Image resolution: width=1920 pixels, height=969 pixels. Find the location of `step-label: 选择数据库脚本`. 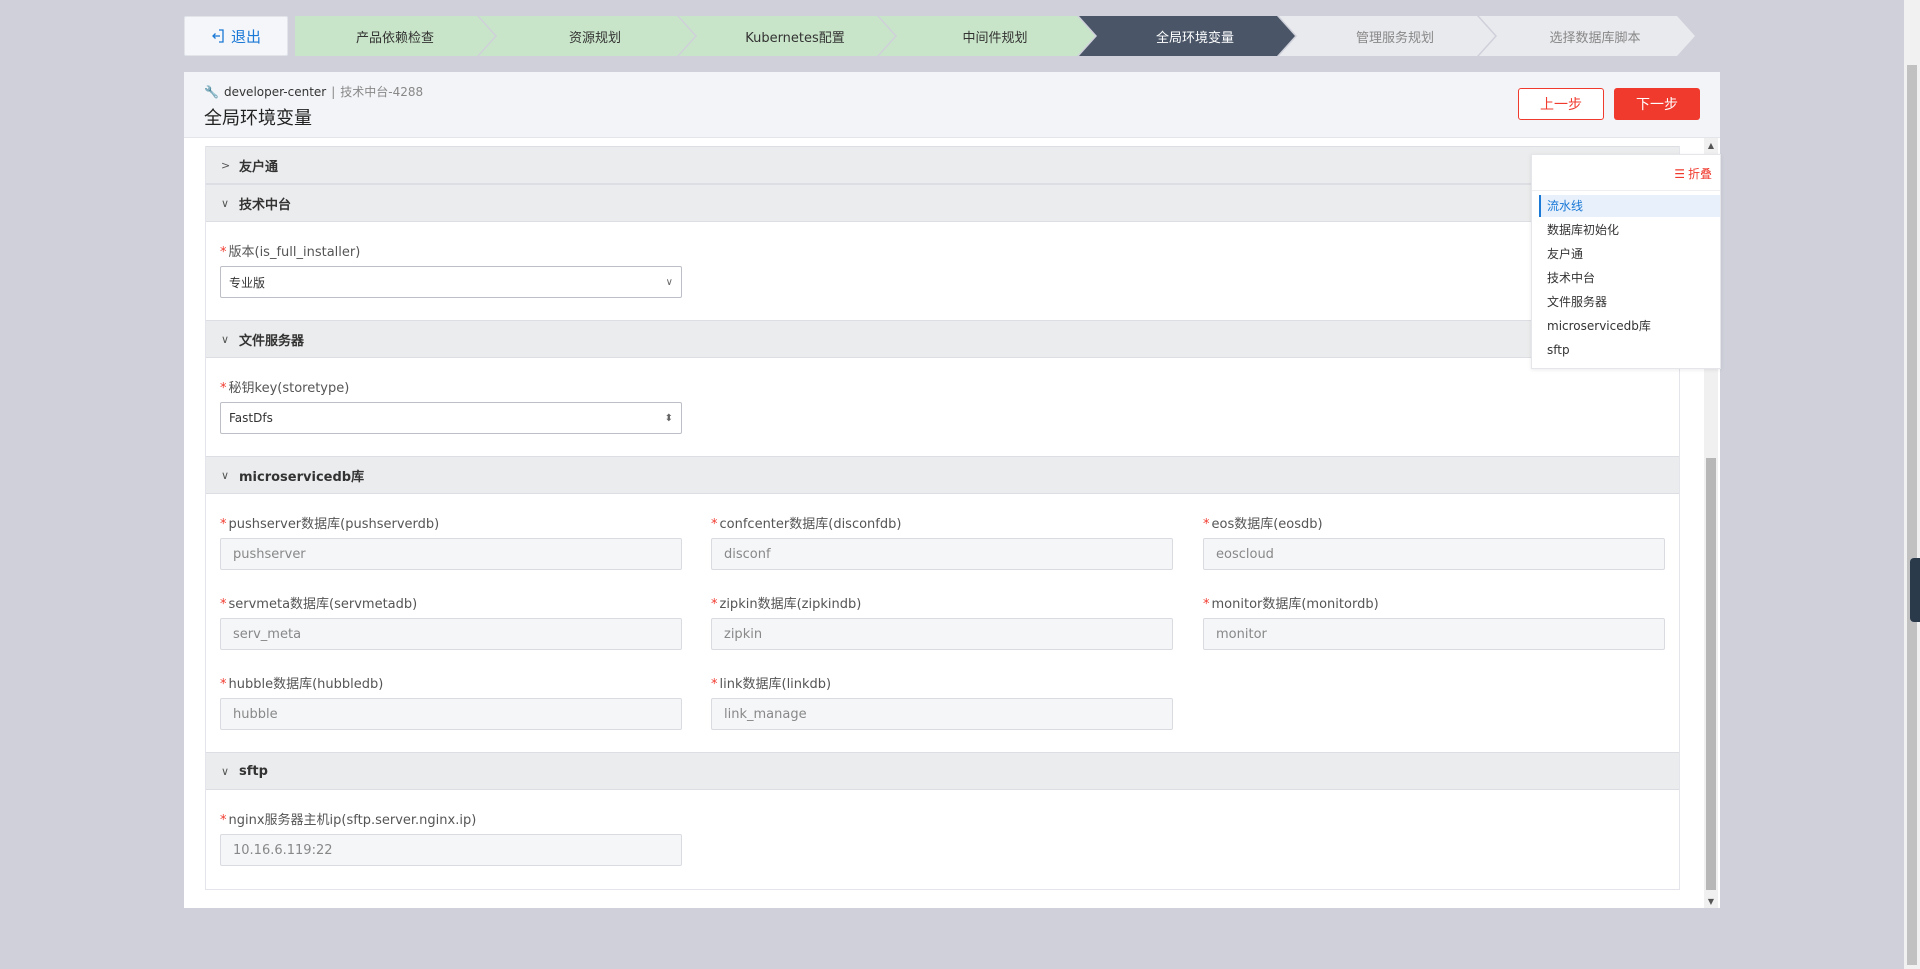

step-label: 选择数据库脚本 is located at coordinates (1595, 38).